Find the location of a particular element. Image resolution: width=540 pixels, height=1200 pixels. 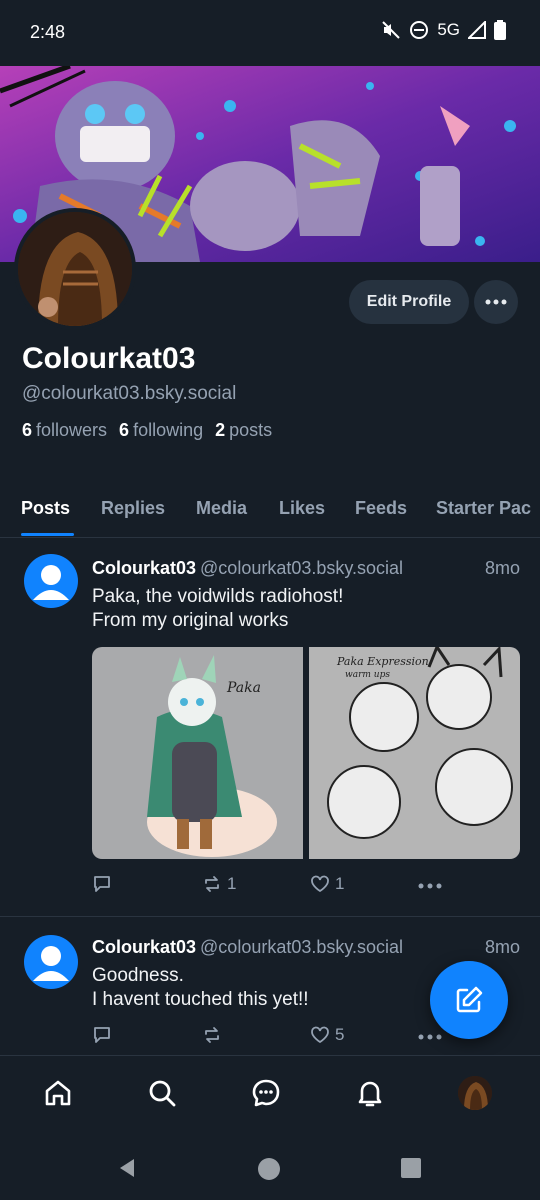

nav-search is located at coordinates (162, 1093).